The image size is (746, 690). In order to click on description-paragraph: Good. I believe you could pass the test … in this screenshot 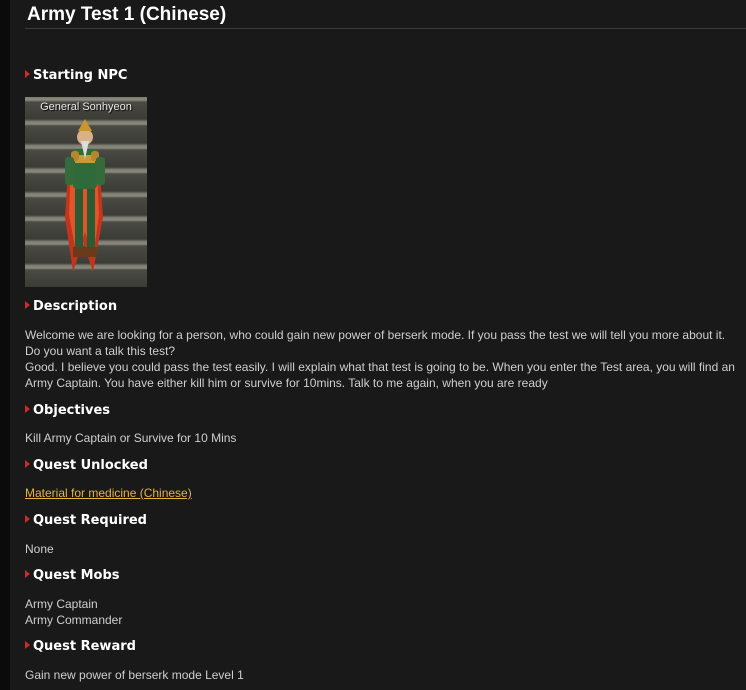, I will do `click(380, 375)`.